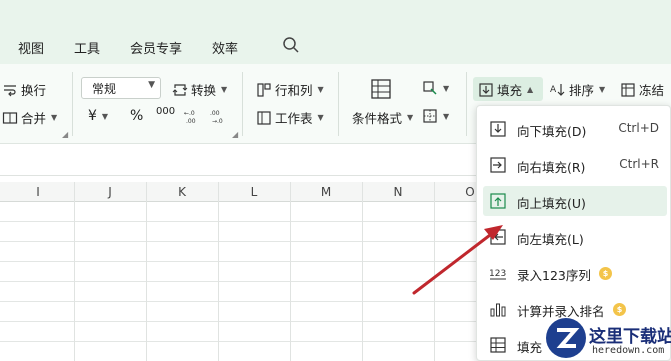 This screenshot has width=671, height=361. Describe the element at coordinates (628, 350) in the screenshot. I see `watermark-url: heredown.com` at that location.